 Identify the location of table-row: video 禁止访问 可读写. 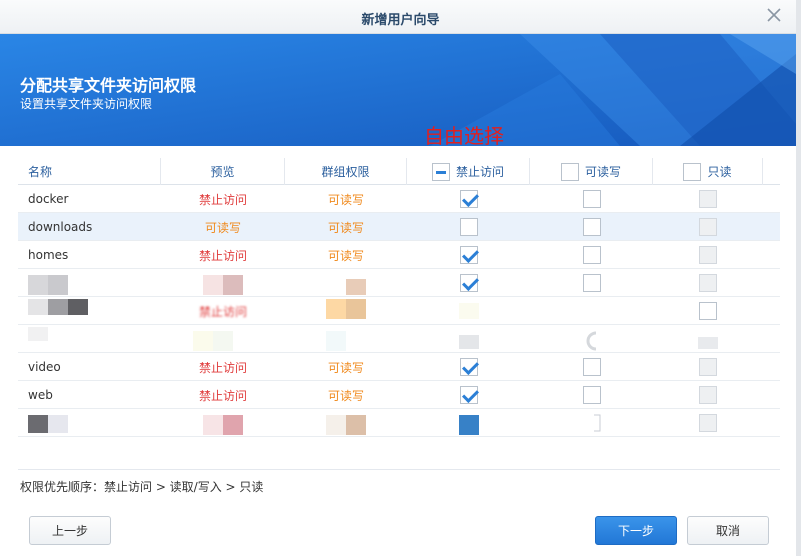
(399, 367).